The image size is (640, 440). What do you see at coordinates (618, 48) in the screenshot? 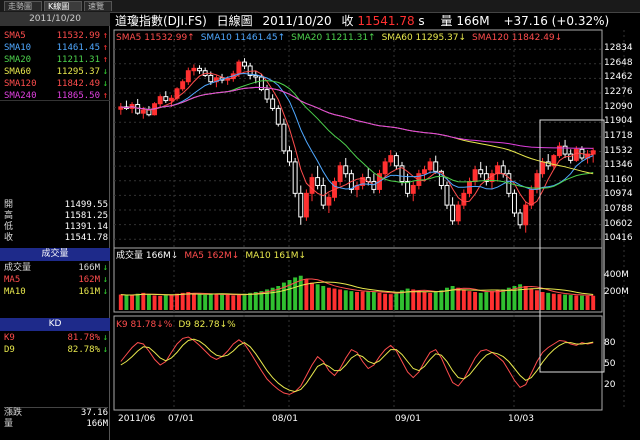
I see `price-tick-label: 12834` at bounding box center [618, 48].